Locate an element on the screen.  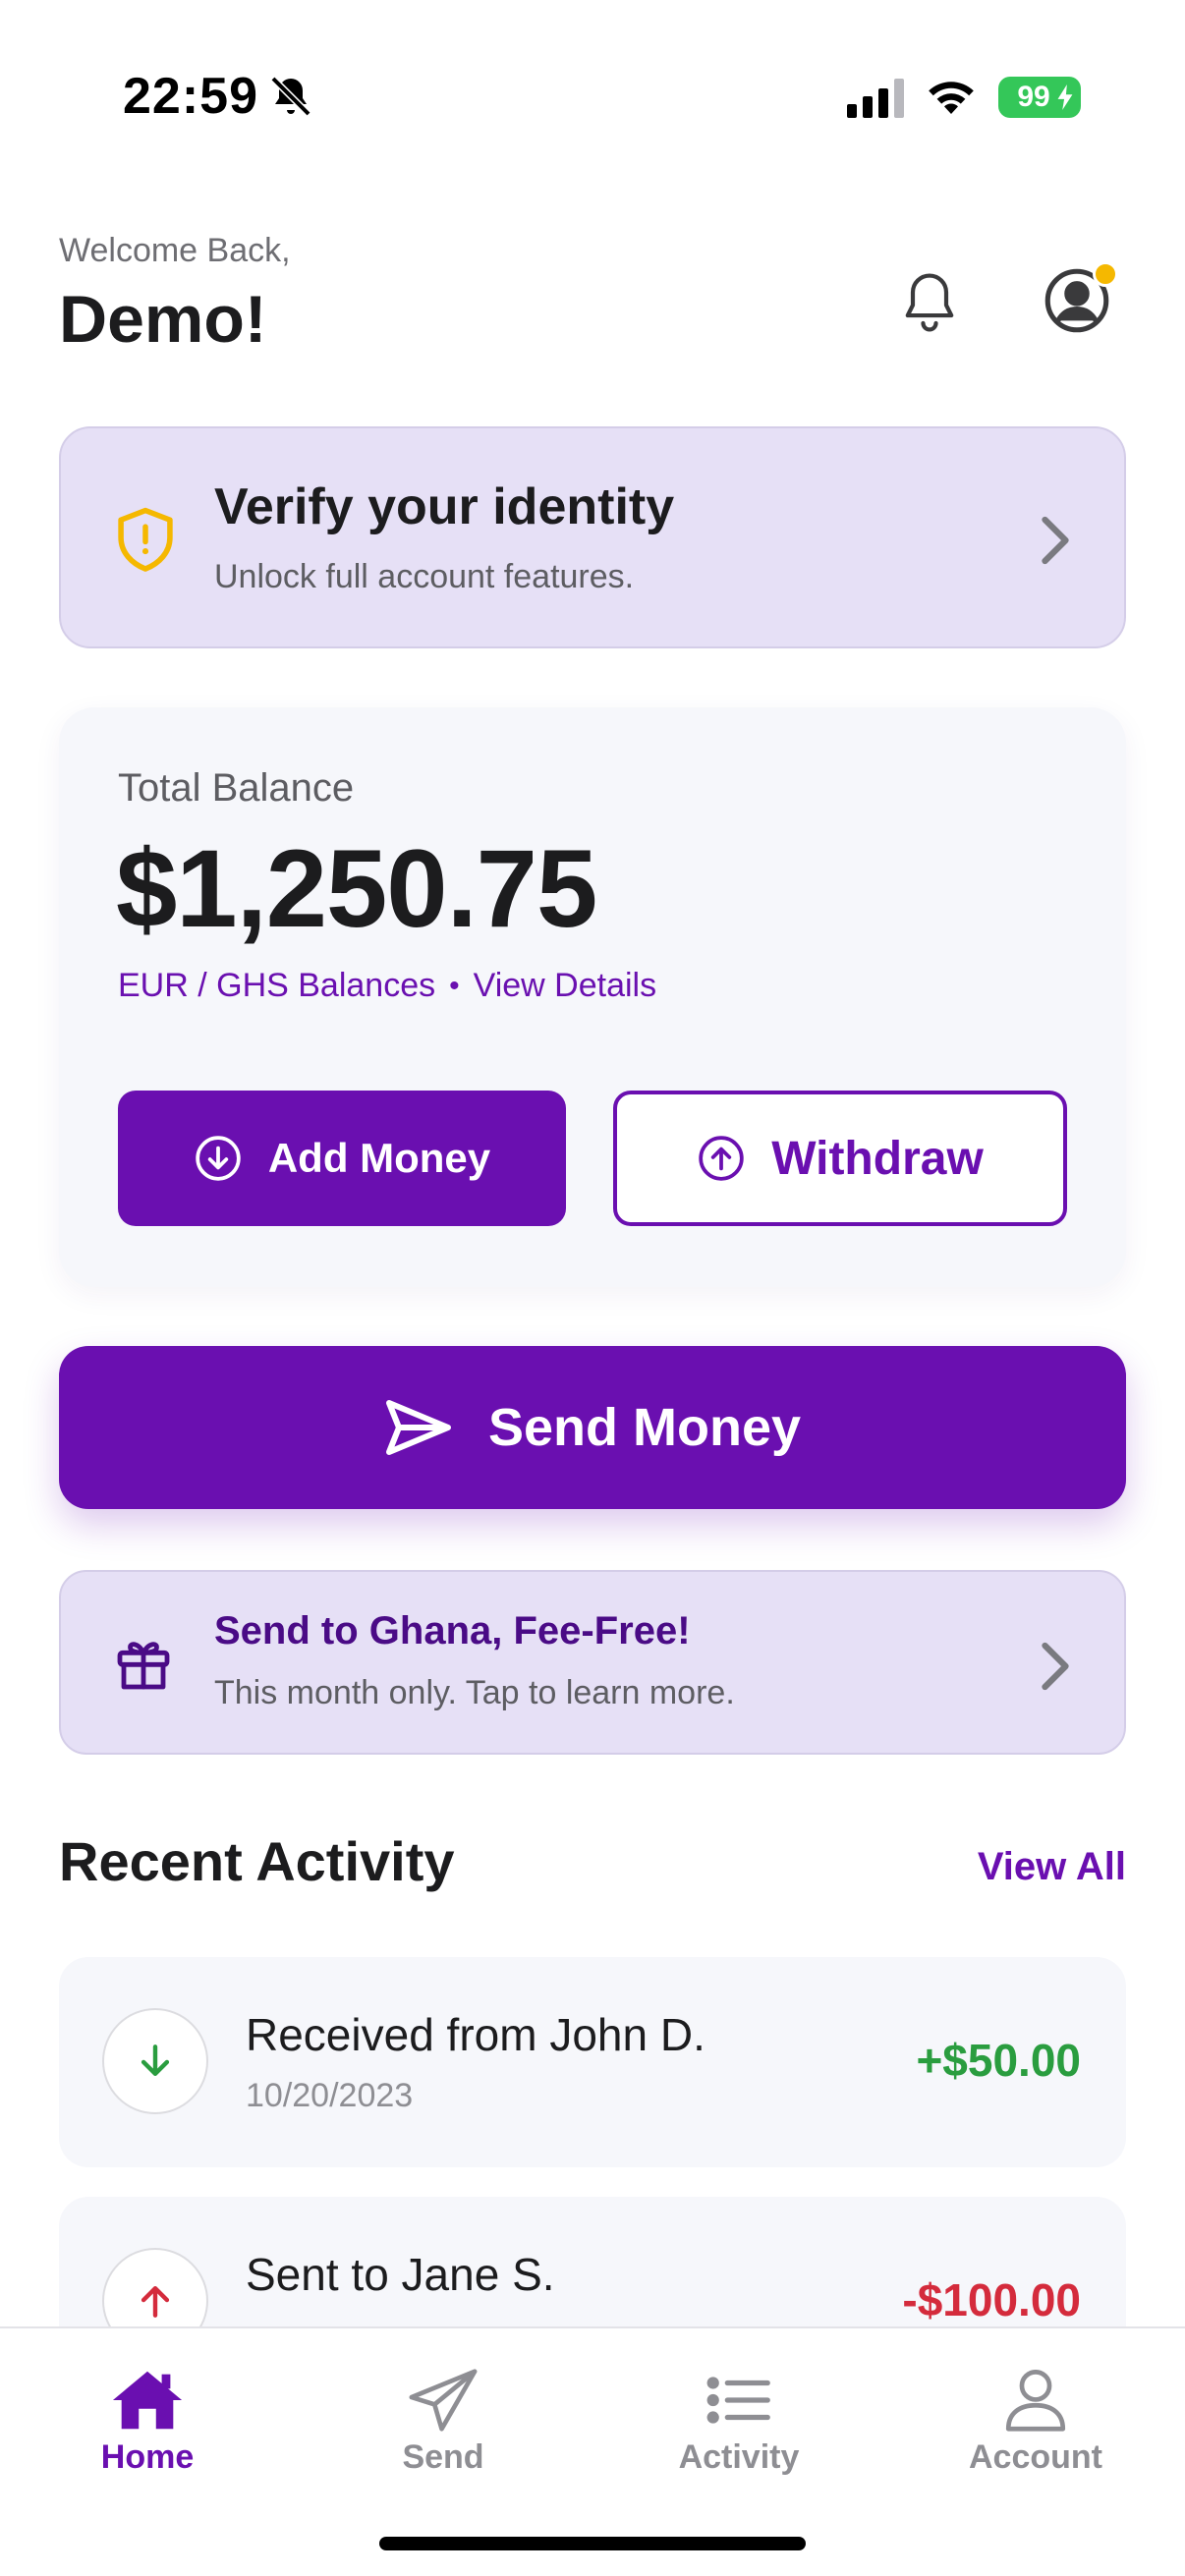
tab-label: Activity is located at coordinates (739, 2457).